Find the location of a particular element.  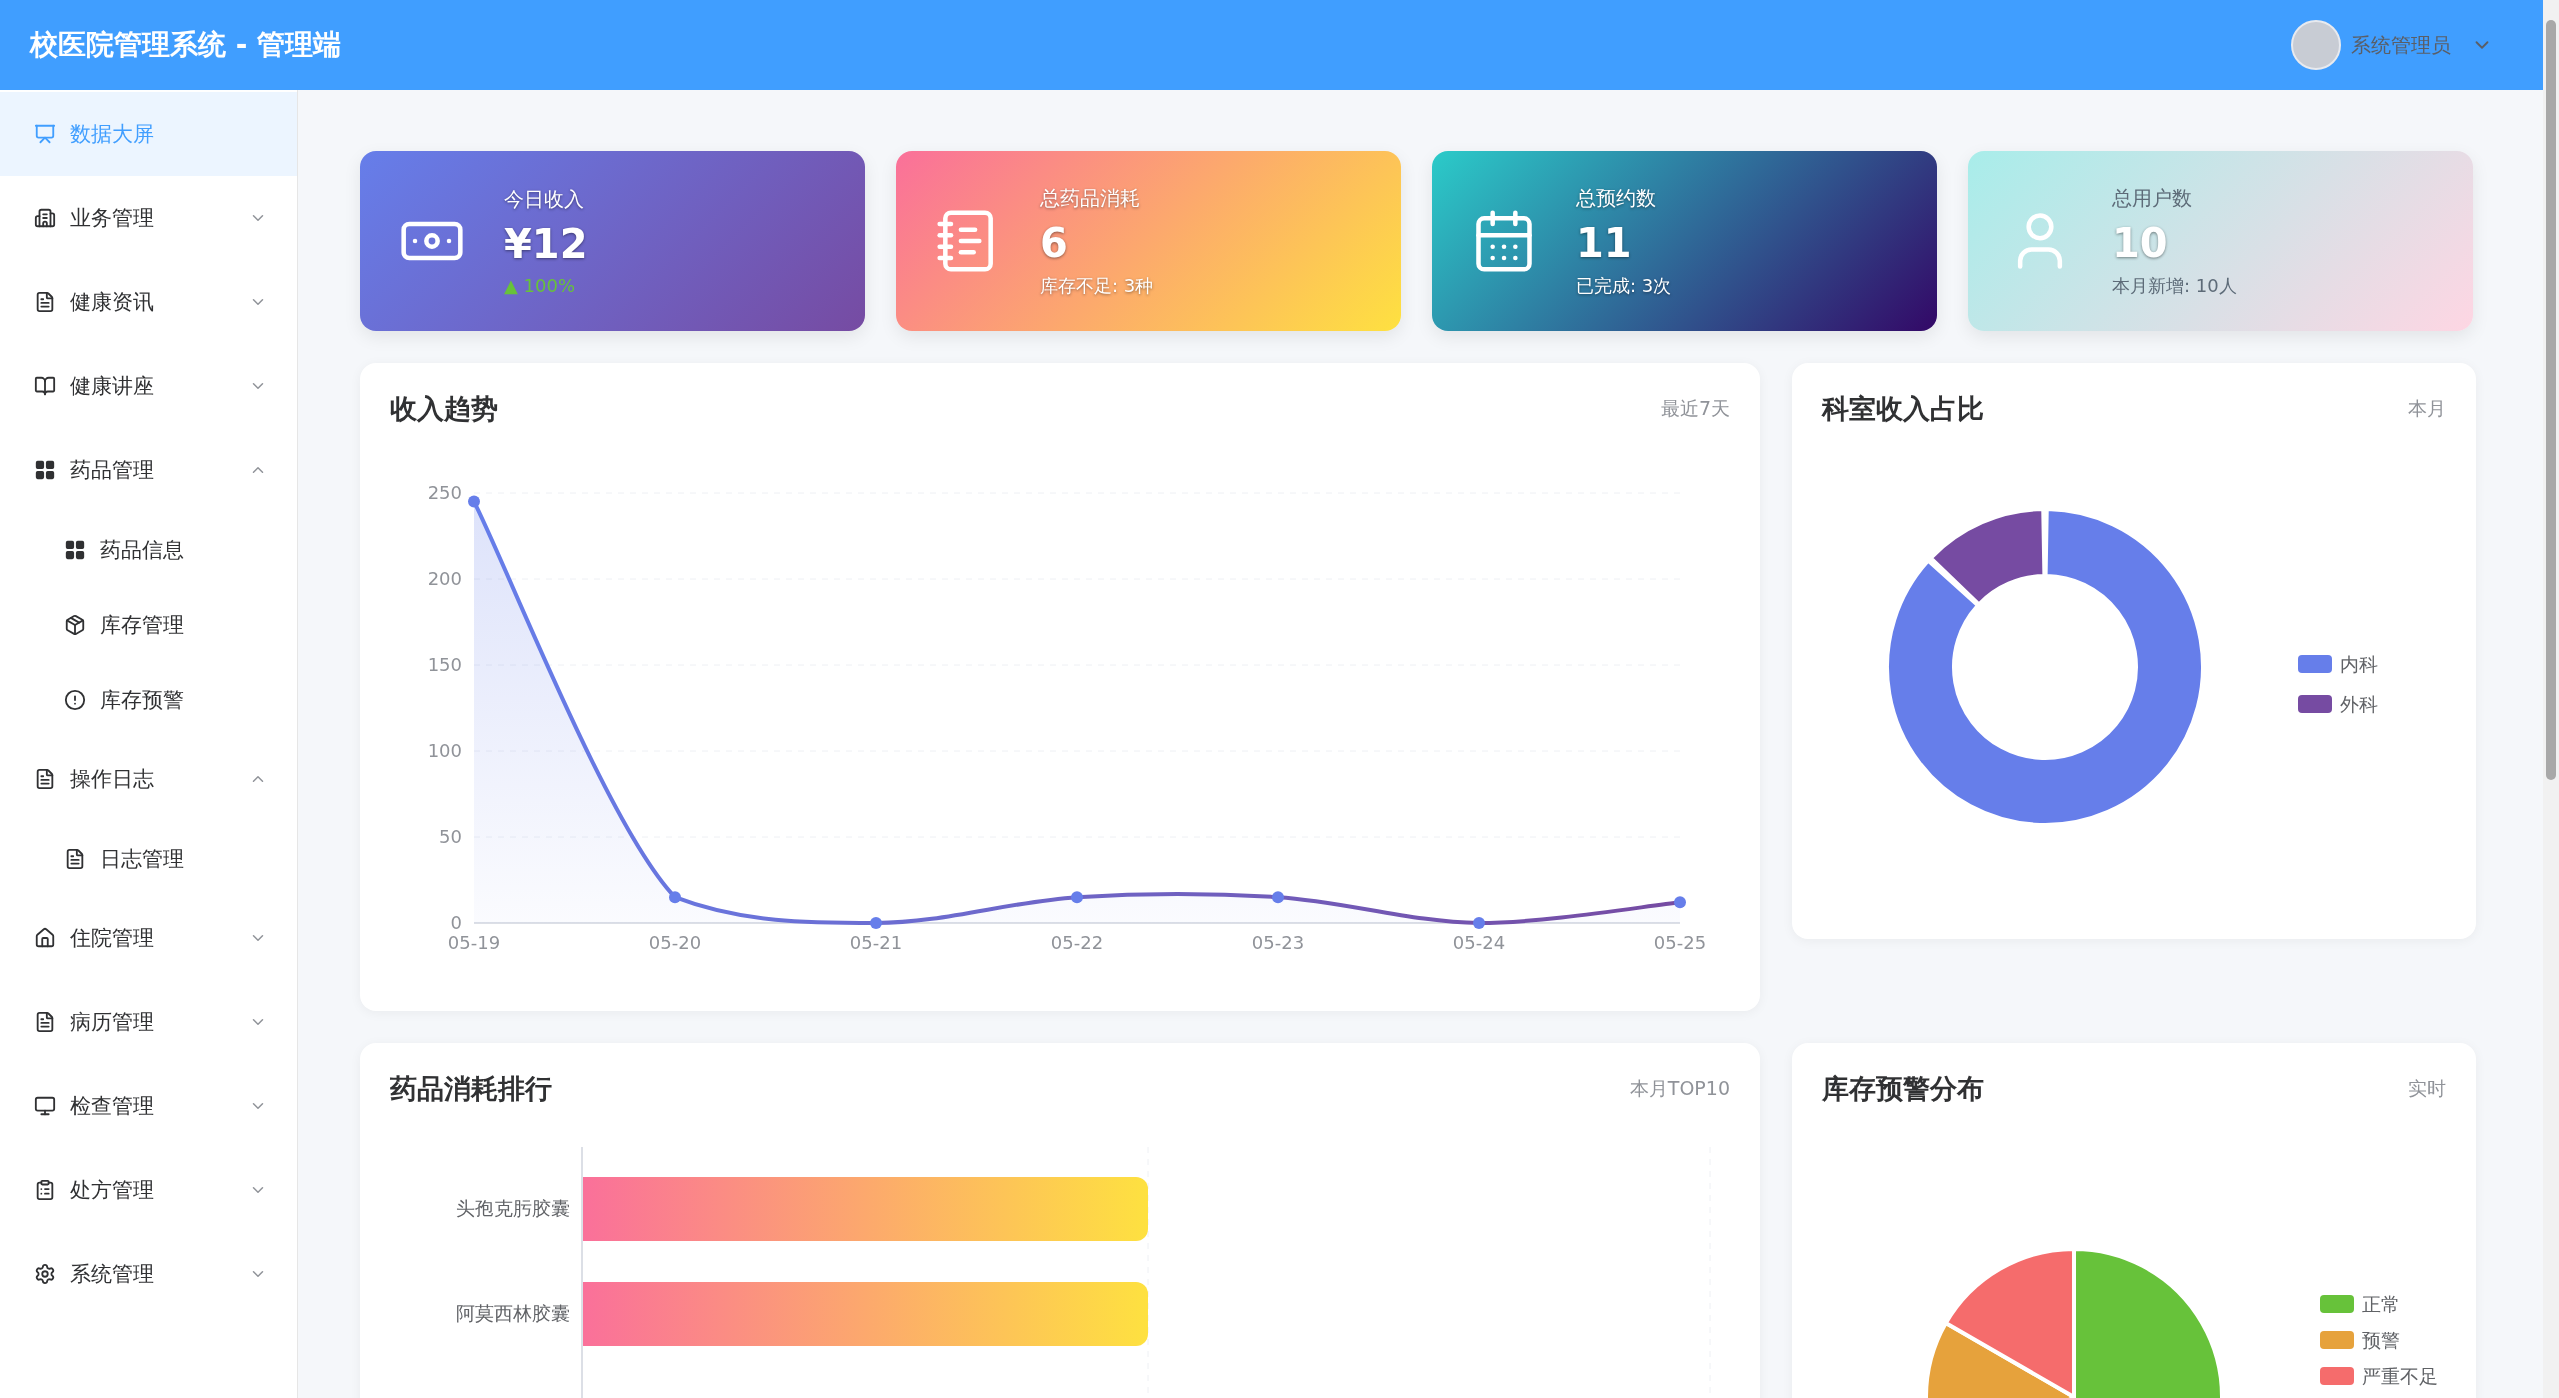

axis-tick-label: 05-20 is located at coordinates (675, 942).